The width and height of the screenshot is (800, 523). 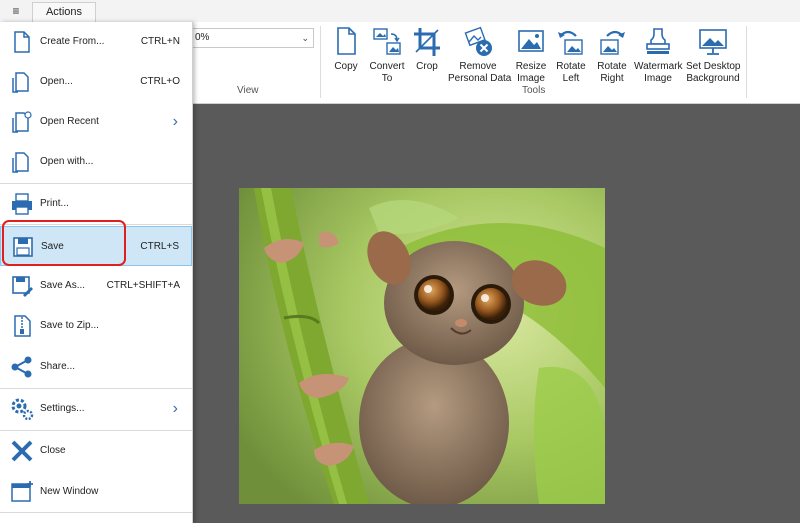 What do you see at coordinates (531, 55) in the screenshot?
I see `resize-image-button: Resize Image` at bounding box center [531, 55].